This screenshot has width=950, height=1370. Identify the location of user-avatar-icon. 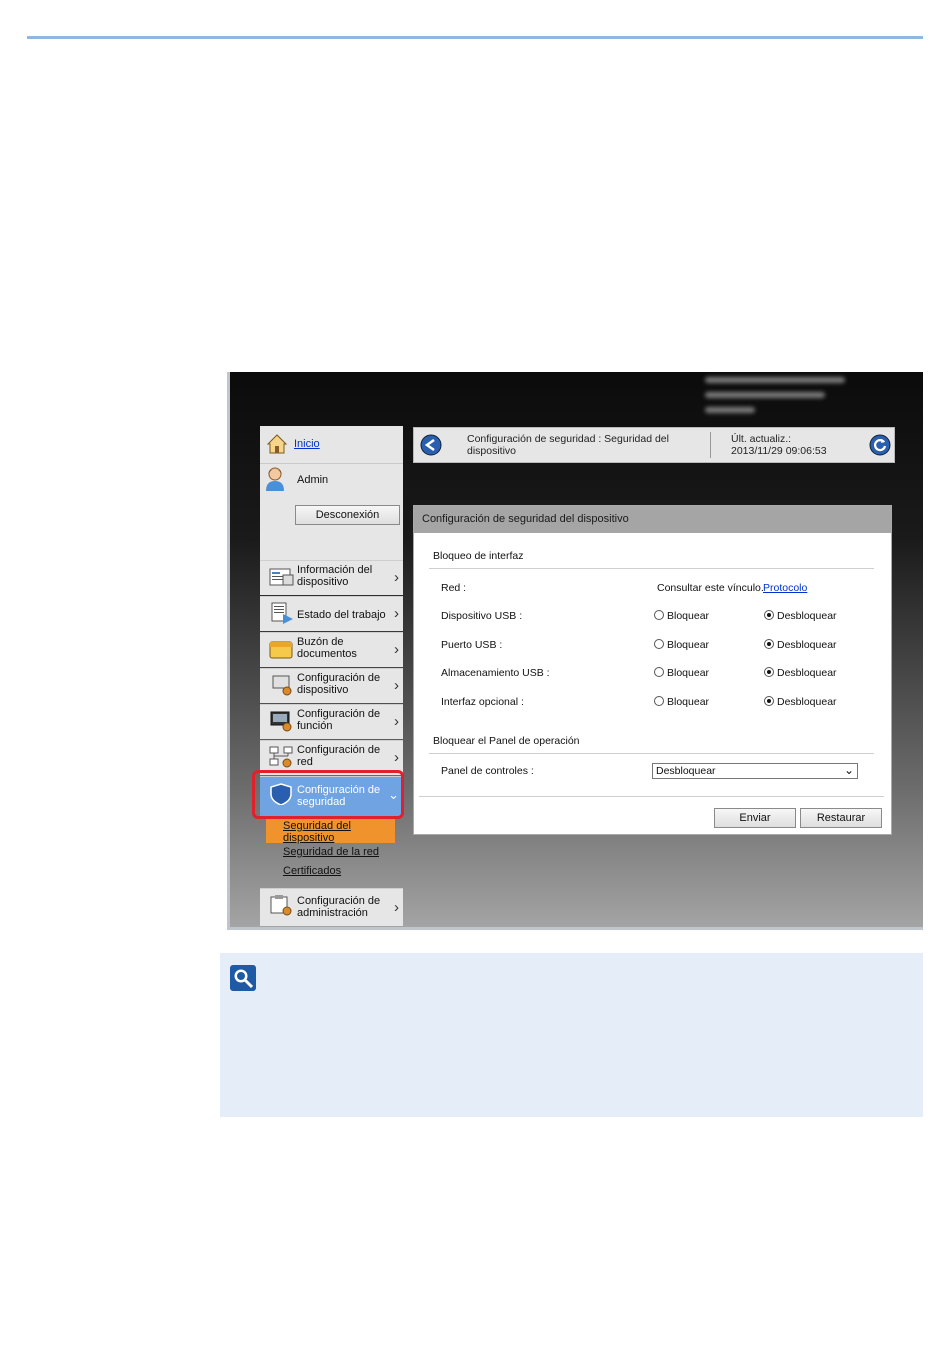
(275, 479).